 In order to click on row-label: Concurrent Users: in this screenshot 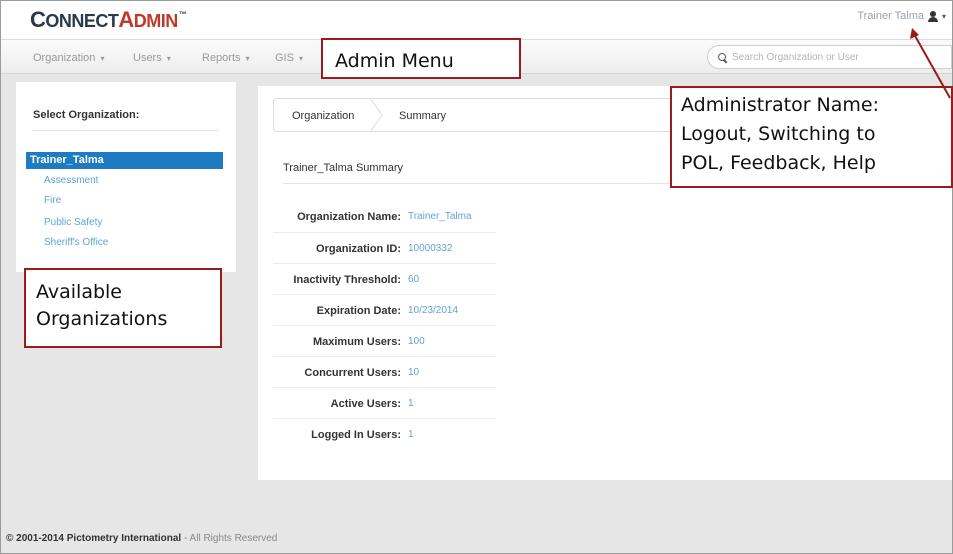, I will do `click(352, 373)`.